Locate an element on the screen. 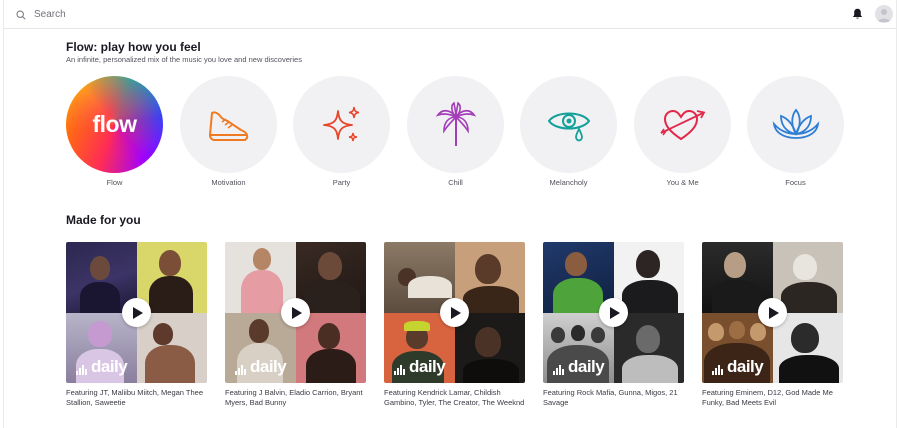 The height and width of the screenshot is (428, 900). mood-chill: Chill is located at coordinates (455, 133).